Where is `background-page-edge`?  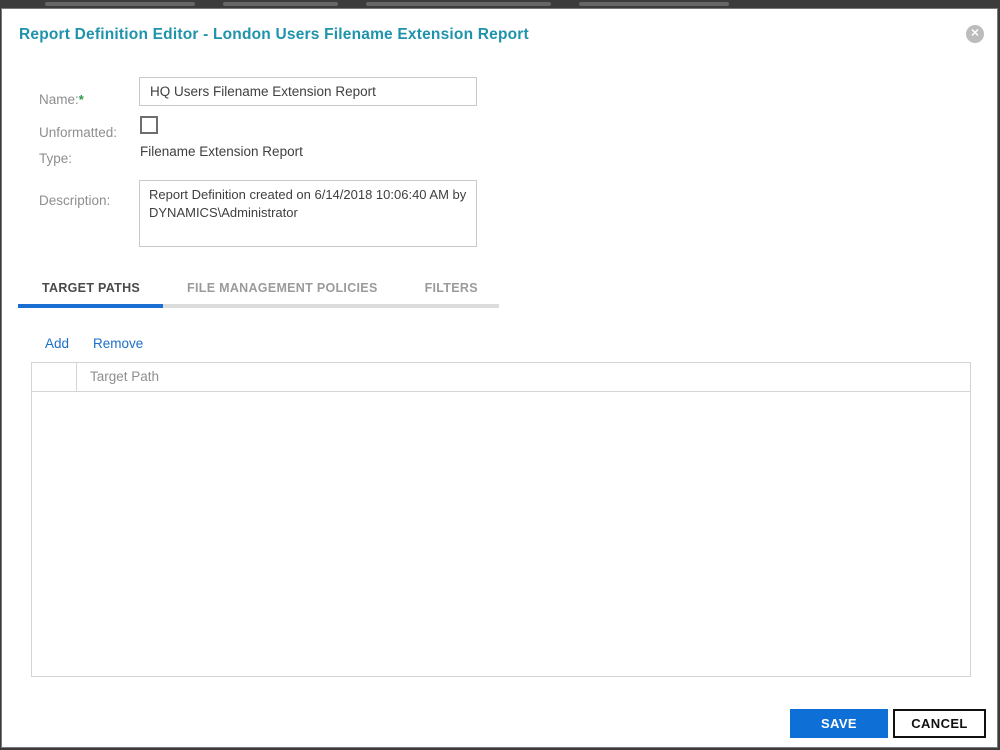
background-page-edge is located at coordinates (500, 4).